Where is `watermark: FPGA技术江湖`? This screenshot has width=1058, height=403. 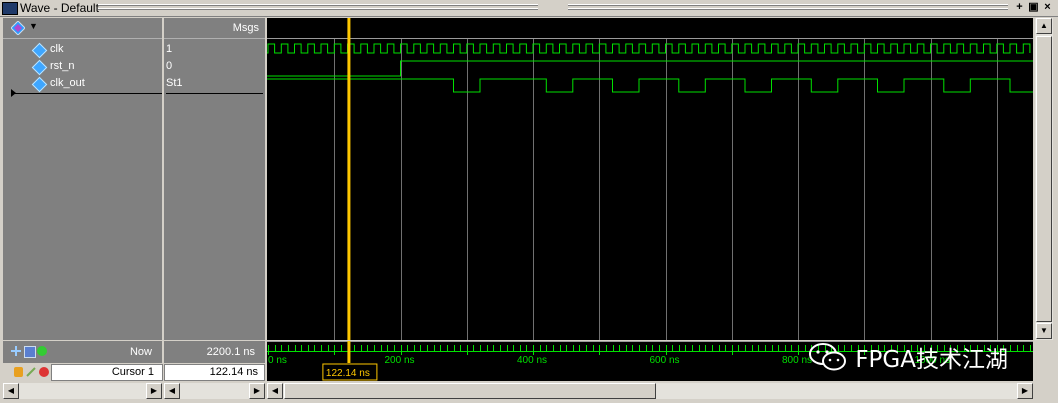 watermark: FPGA技术江湖 is located at coordinates (908, 357).